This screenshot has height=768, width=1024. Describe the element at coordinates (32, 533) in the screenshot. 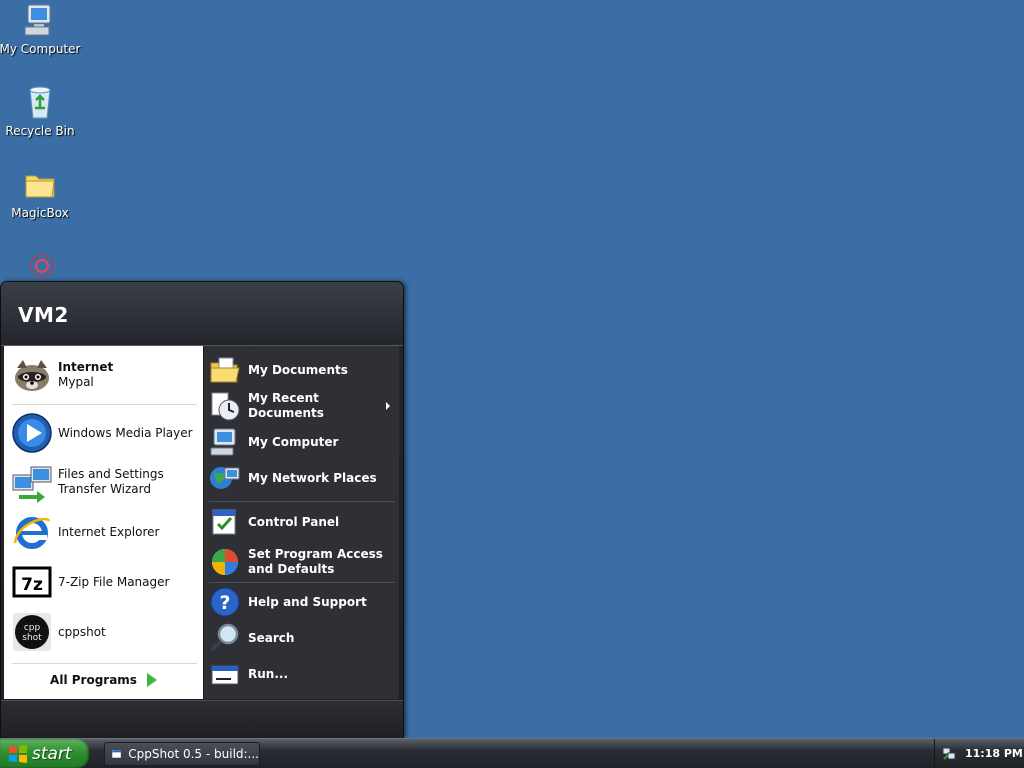

I see `internet-explorer-icon` at that location.